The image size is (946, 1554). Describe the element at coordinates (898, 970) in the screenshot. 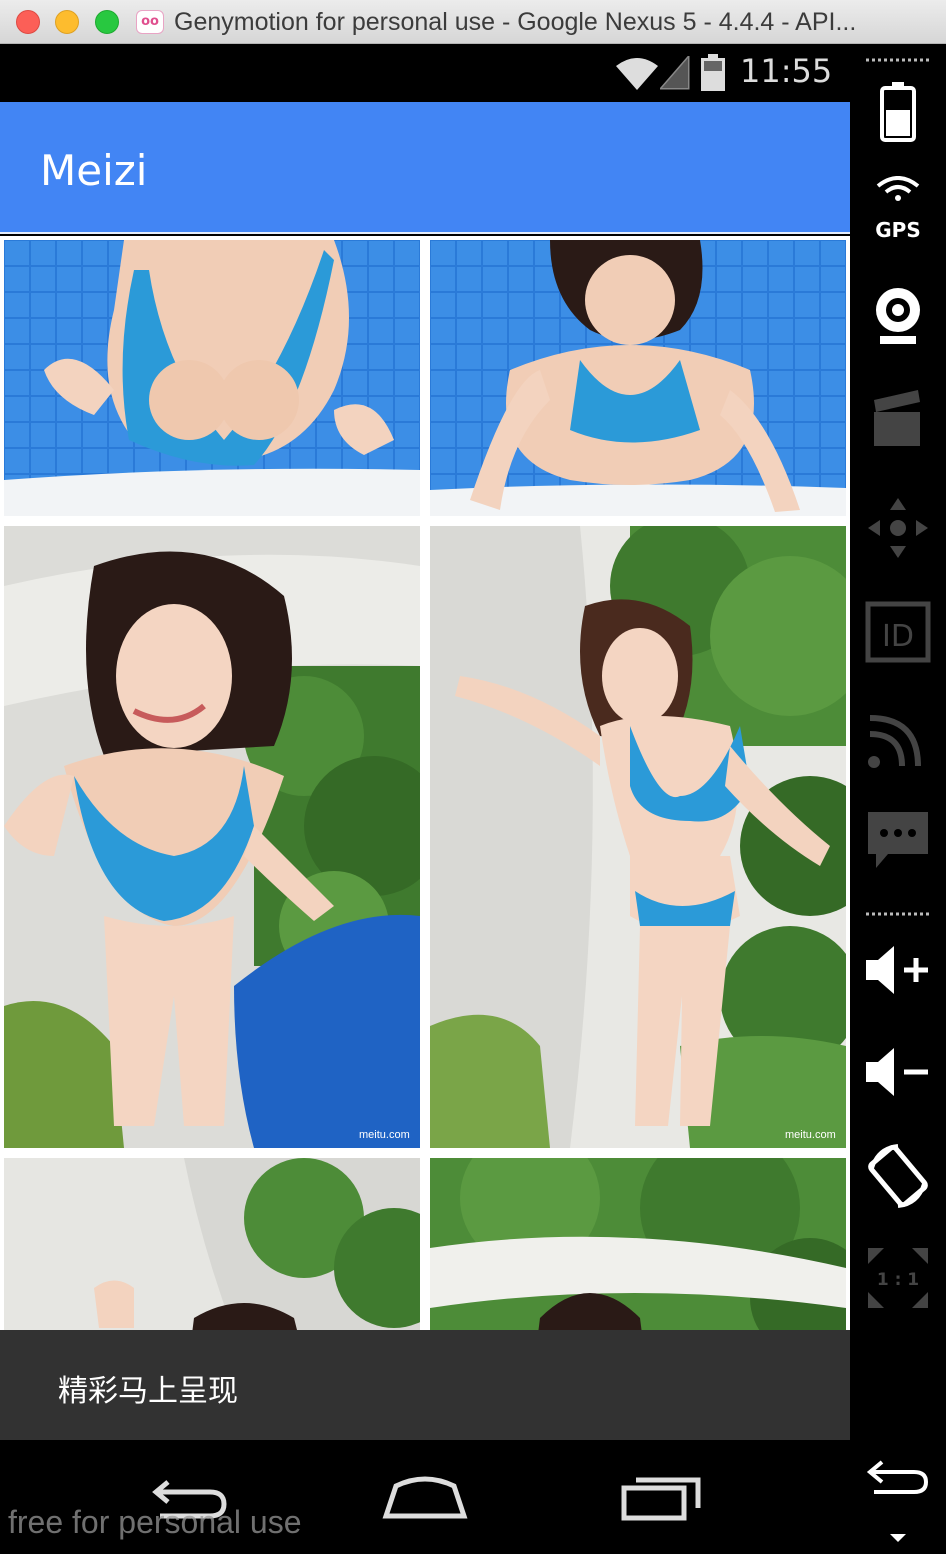

I see `volume-up-icon` at that location.